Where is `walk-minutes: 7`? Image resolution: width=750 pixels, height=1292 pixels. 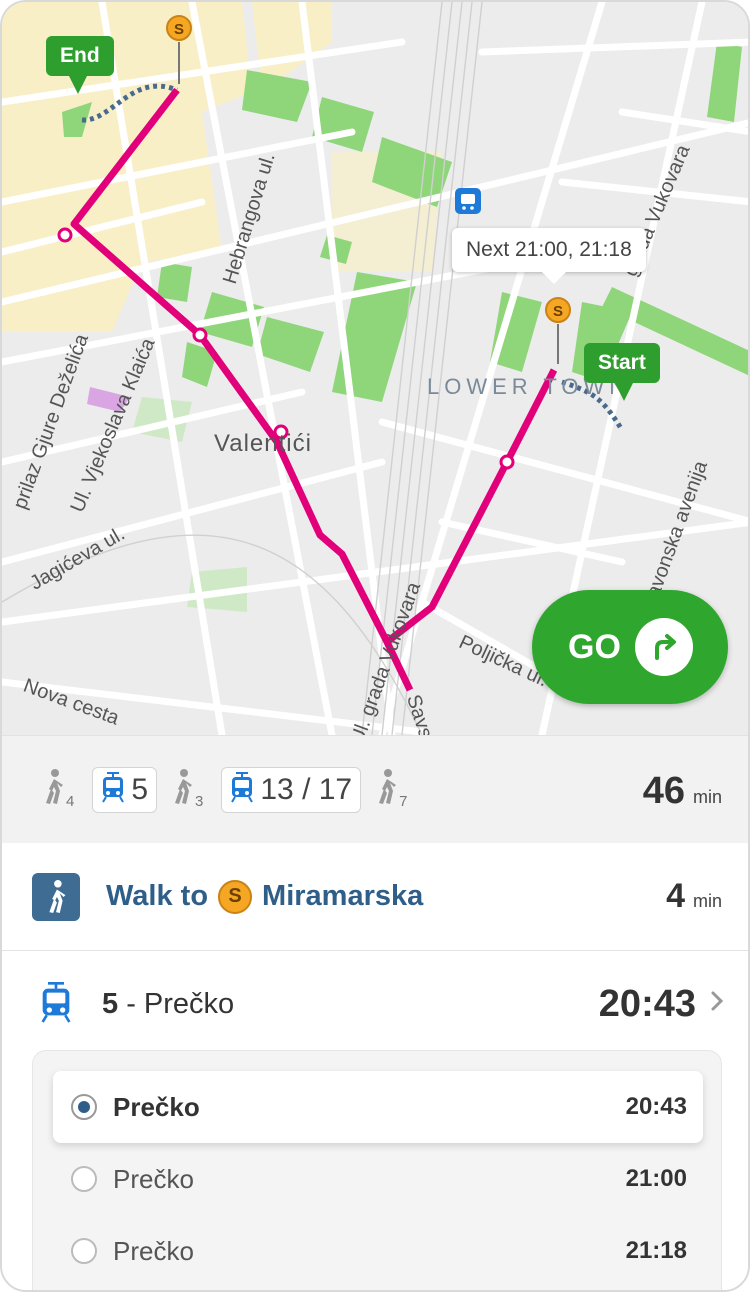
walk-minutes: 7 is located at coordinates (403, 801).